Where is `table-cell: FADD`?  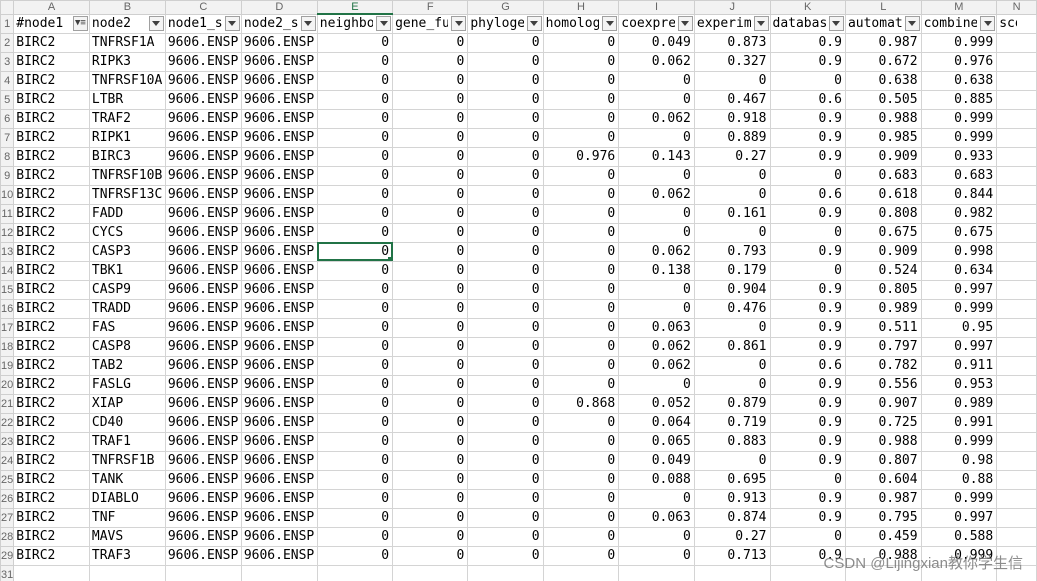
table-cell: FADD is located at coordinates (127, 213).